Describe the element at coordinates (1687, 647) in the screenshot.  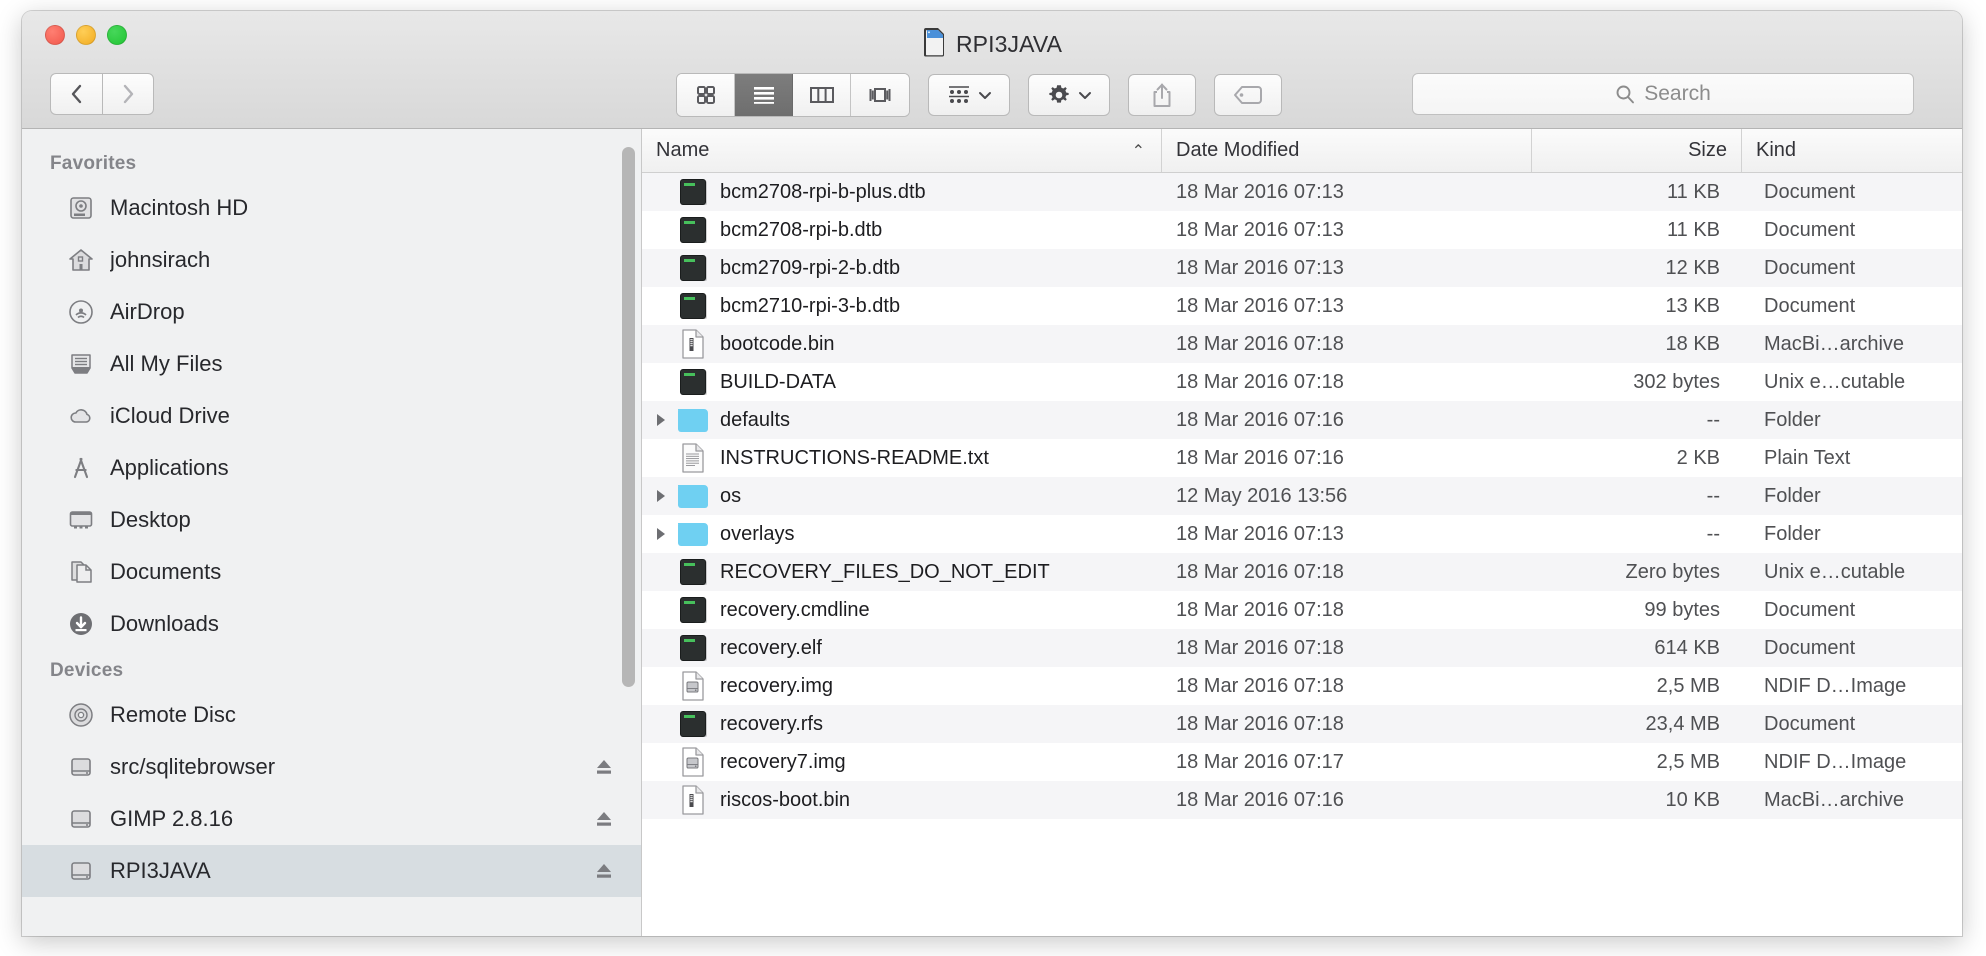
I see `cell-size: 614 KB` at that location.